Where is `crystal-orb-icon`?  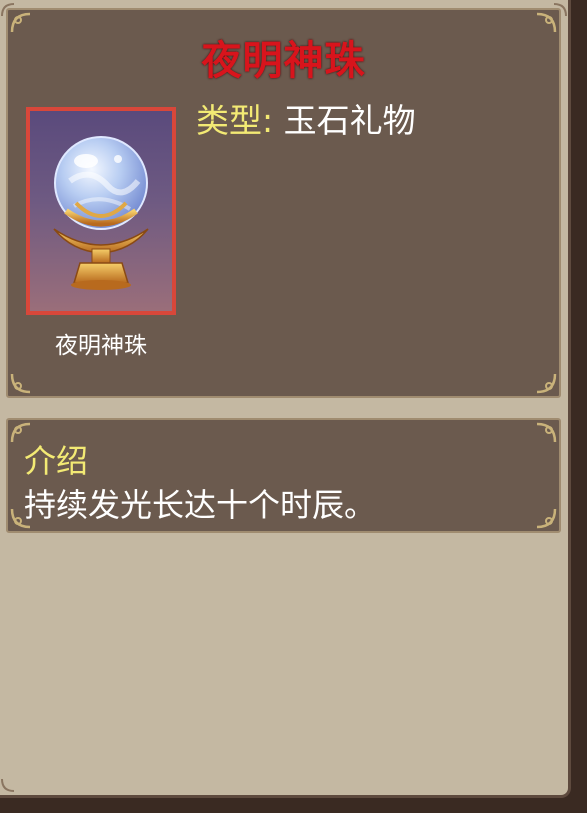 crystal-orb-icon is located at coordinates (101, 213).